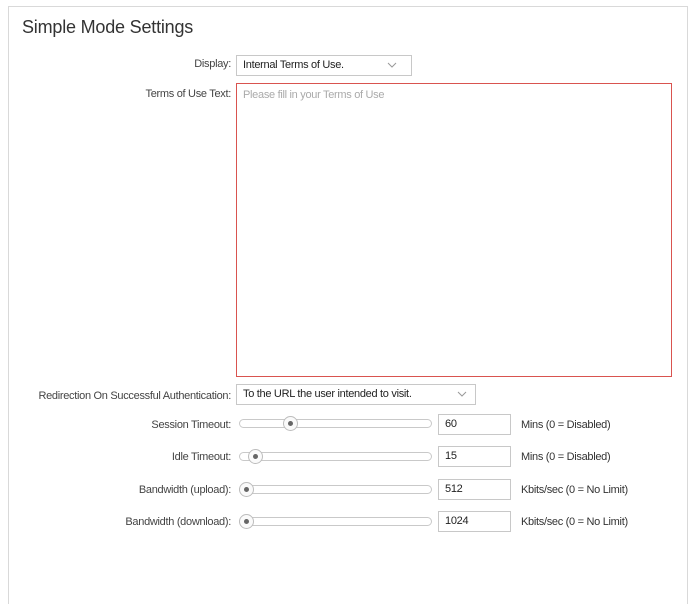 The image size is (691, 607). What do you see at coordinates (566, 457) in the screenshot?
I see `idle-timeout-unit: Mins (0 = Disabled)` at bounding box center [566, 457].